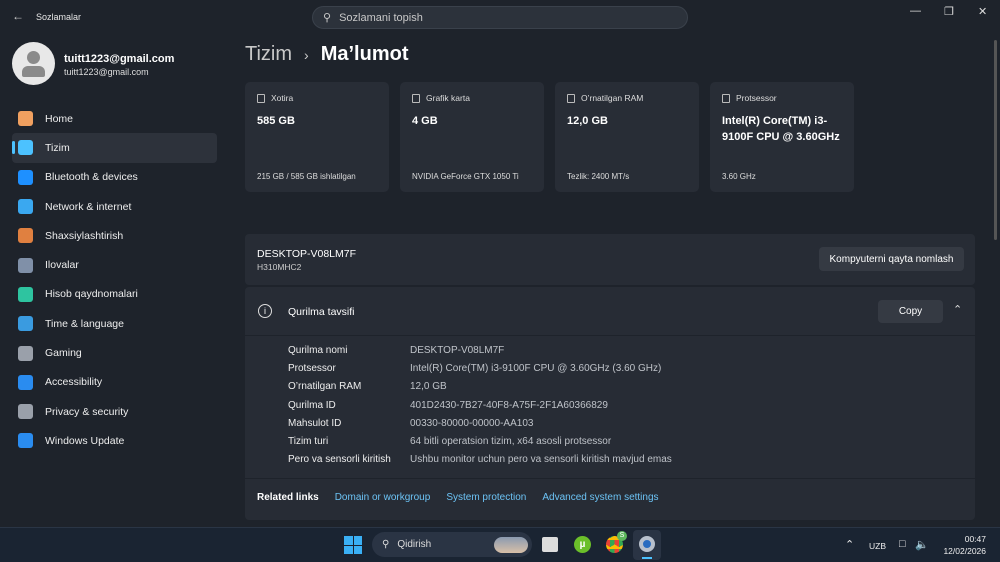 Image resolution: width=1000 pixels, height=562 pixels. What do you see at coordinates (509, 405) in the screenshot?
I see `spec-value: 401D2430-7B27-40F8-A75F-2F1A60366829` at bounding box center [509, 405].